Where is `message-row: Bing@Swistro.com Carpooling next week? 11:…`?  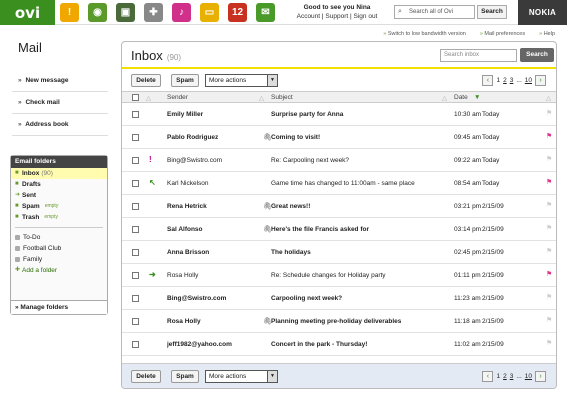
message-row: Bing@Swistro.com Carpooling next week? 11:… is located at coordinates (339, 298).